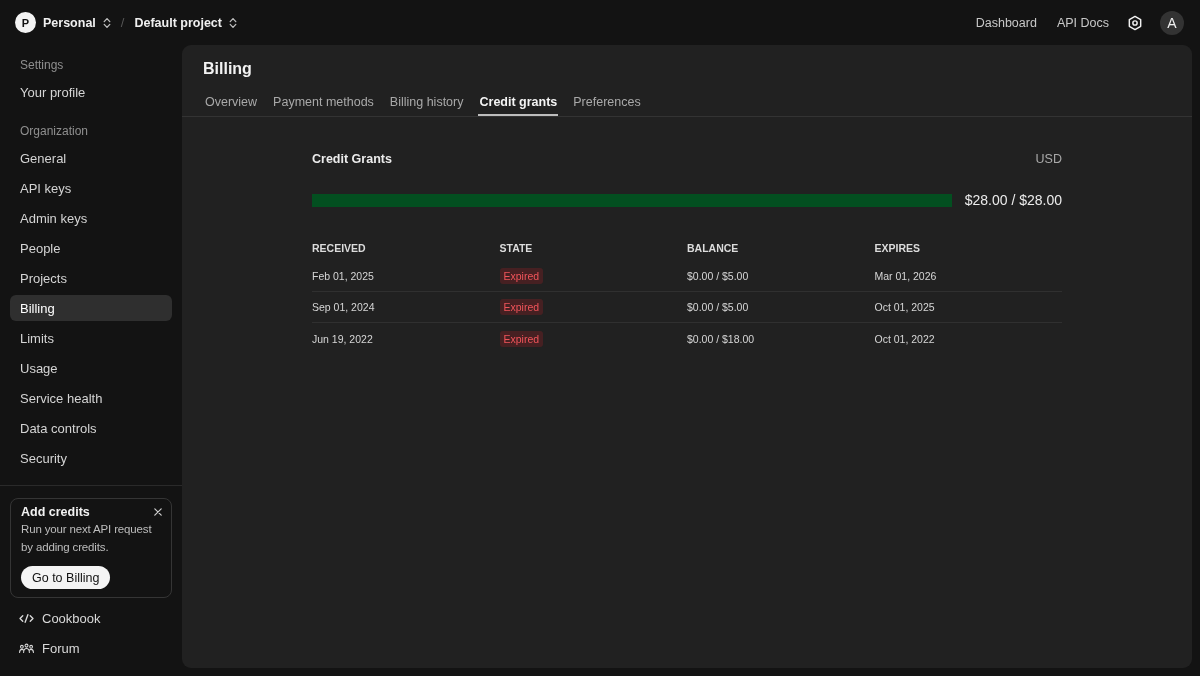 This screenshot has width=1200, height=676. What do you see at coordinates (91, 428) in the screenshot?
I see `sidebar-item: Data controls` at bounding box center [91, 428].